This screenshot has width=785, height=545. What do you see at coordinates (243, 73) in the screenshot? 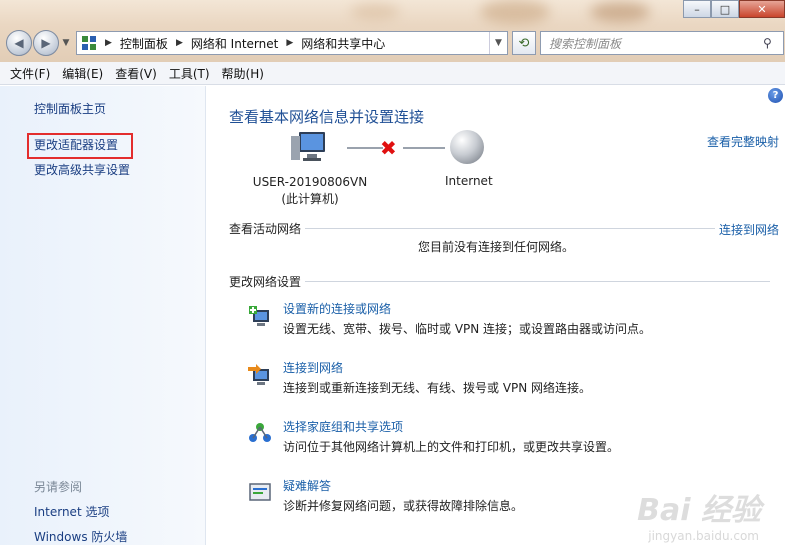
I see `menu-help: 帮助(H)` at bounding box center [243, 73].